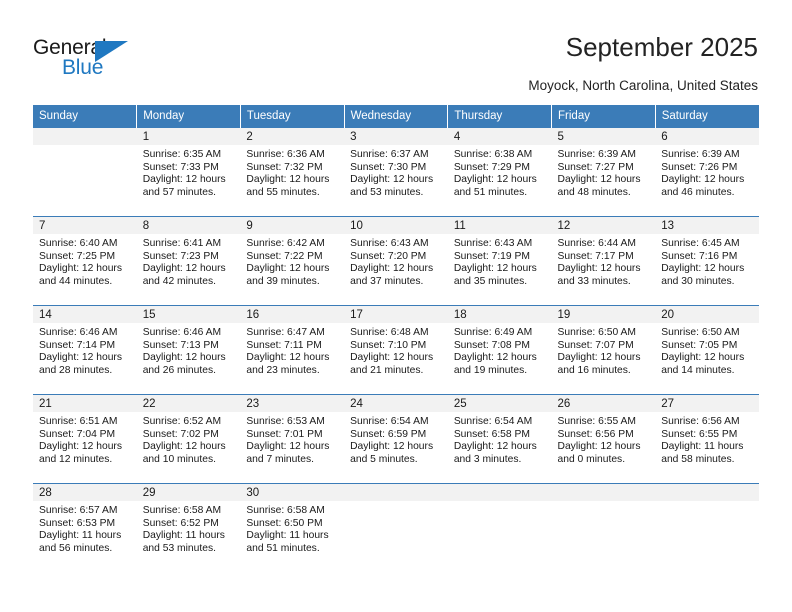 The width and height of the screenshot is (792, 612). Describe the element at coordinates (283, 548) in the screenshot. I see `daylight-duration-line2: and 51 minutes.` at that location.